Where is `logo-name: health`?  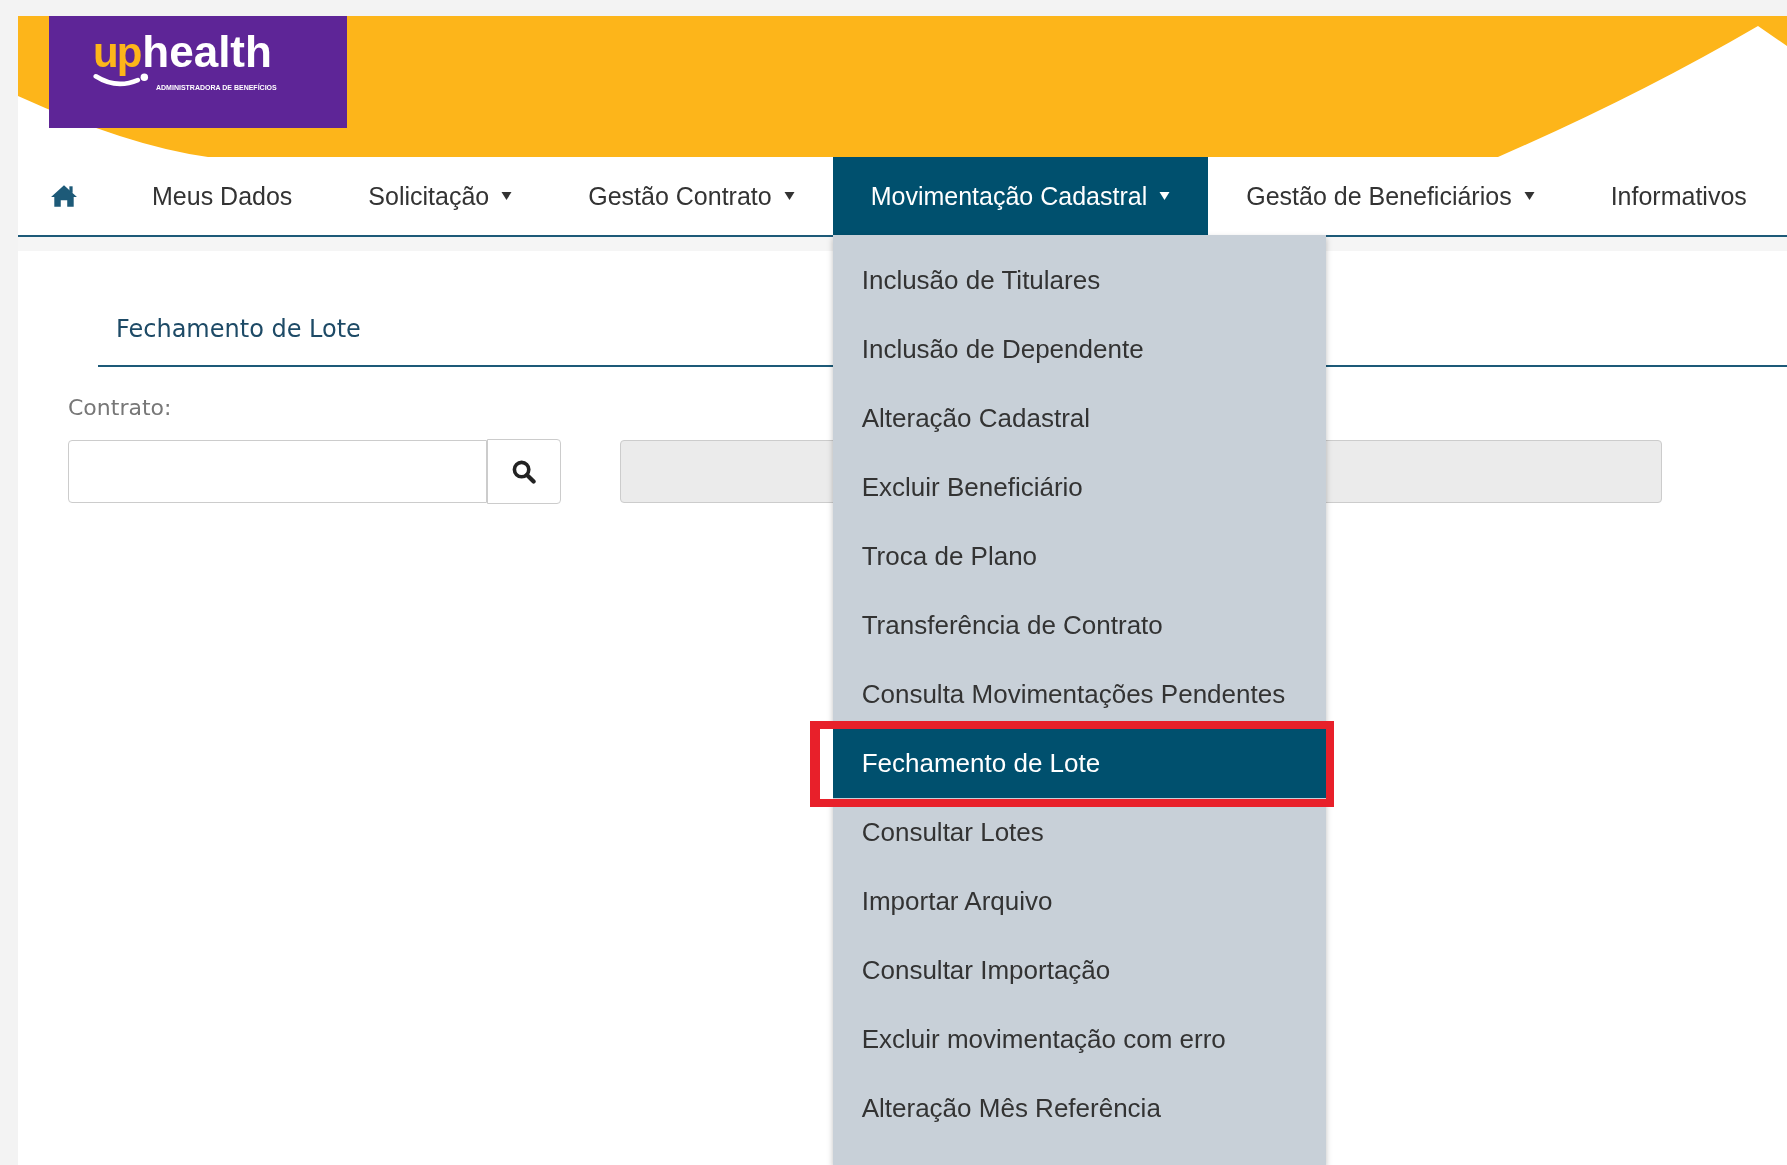
logo-name: health is located at coordinates (207, 52).